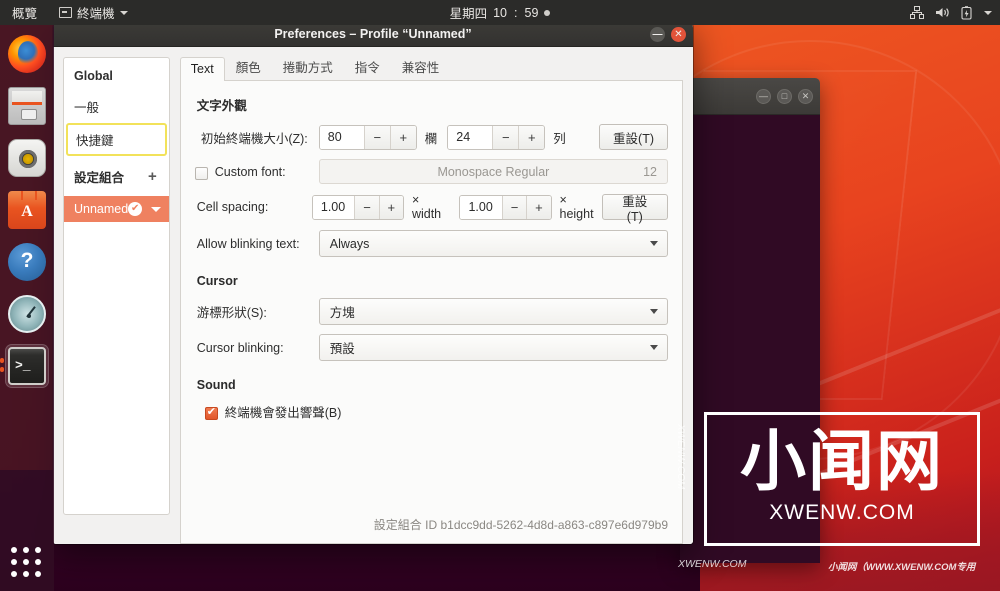 The image size is (1000, 591). I want to click on custom-font-checkbox, so click(201, 173).